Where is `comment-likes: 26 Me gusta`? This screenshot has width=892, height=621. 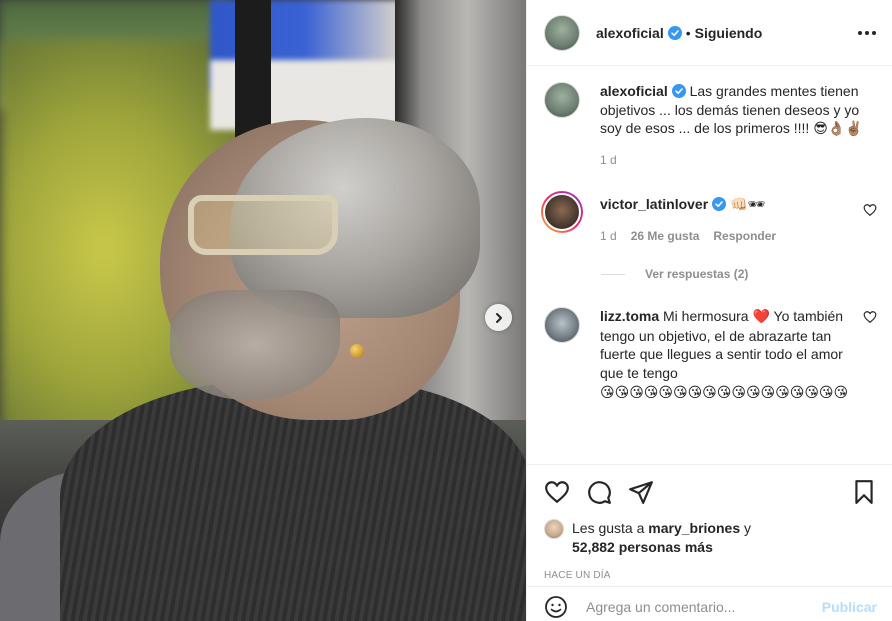 comment-likes: 26 Me gusta is located at coordinates (665, 236).